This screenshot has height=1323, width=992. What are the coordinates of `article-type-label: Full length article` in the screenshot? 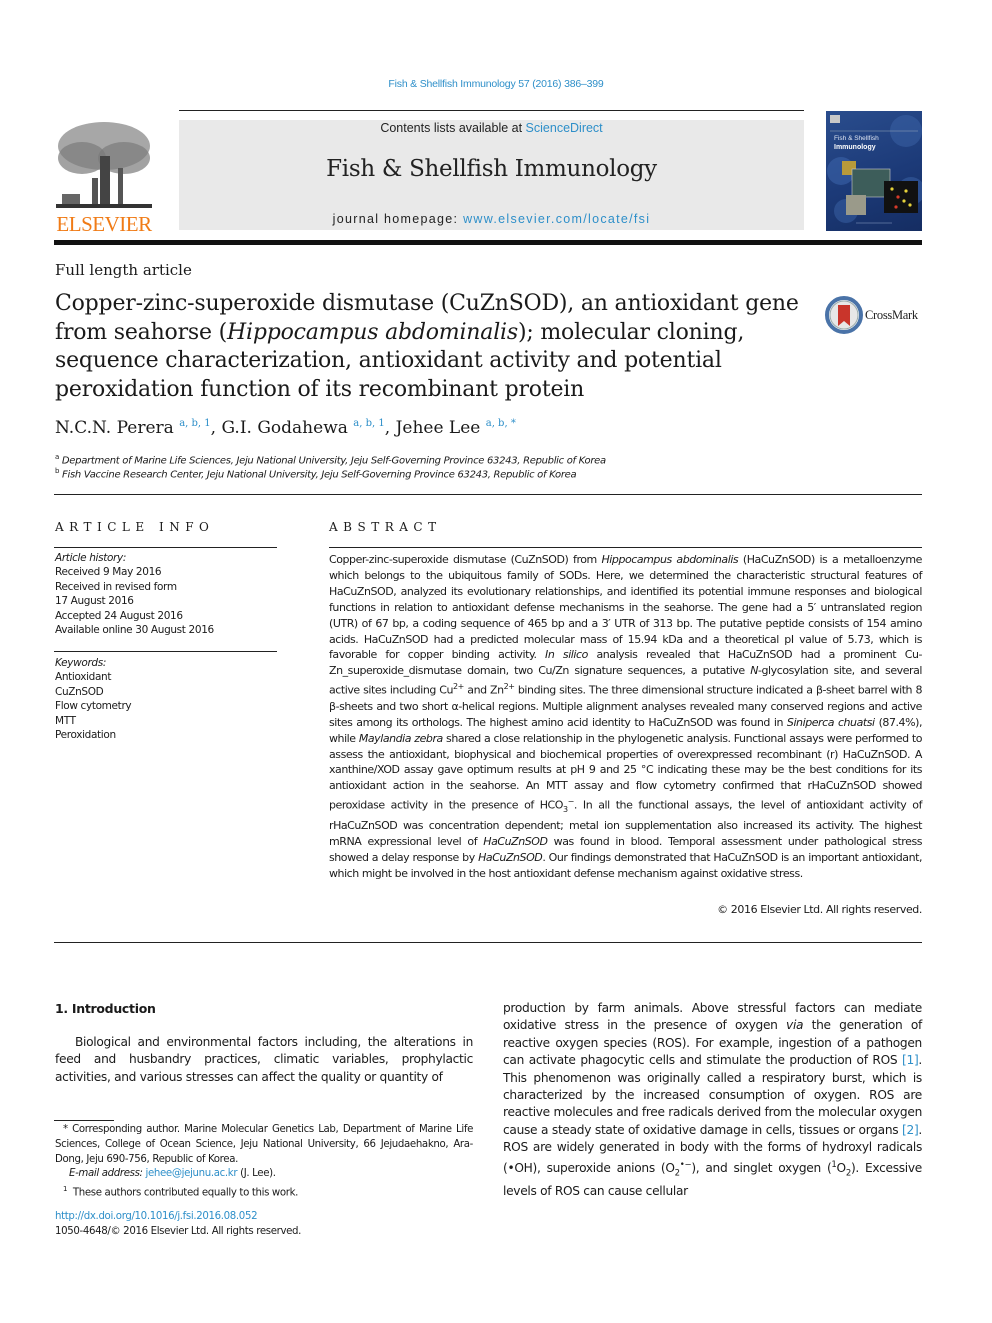 It's located at (123, 270).